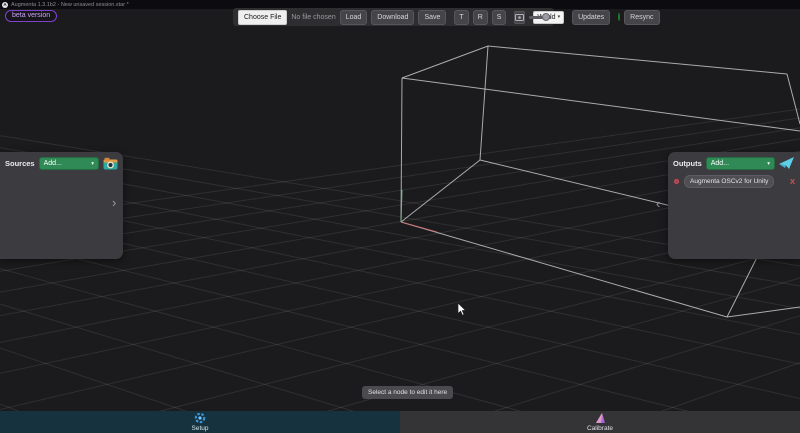  Describe the element at coordinates (740, 163) in the screenshot. I see `outputs-add-dropdown: Add... ▾` at that location.